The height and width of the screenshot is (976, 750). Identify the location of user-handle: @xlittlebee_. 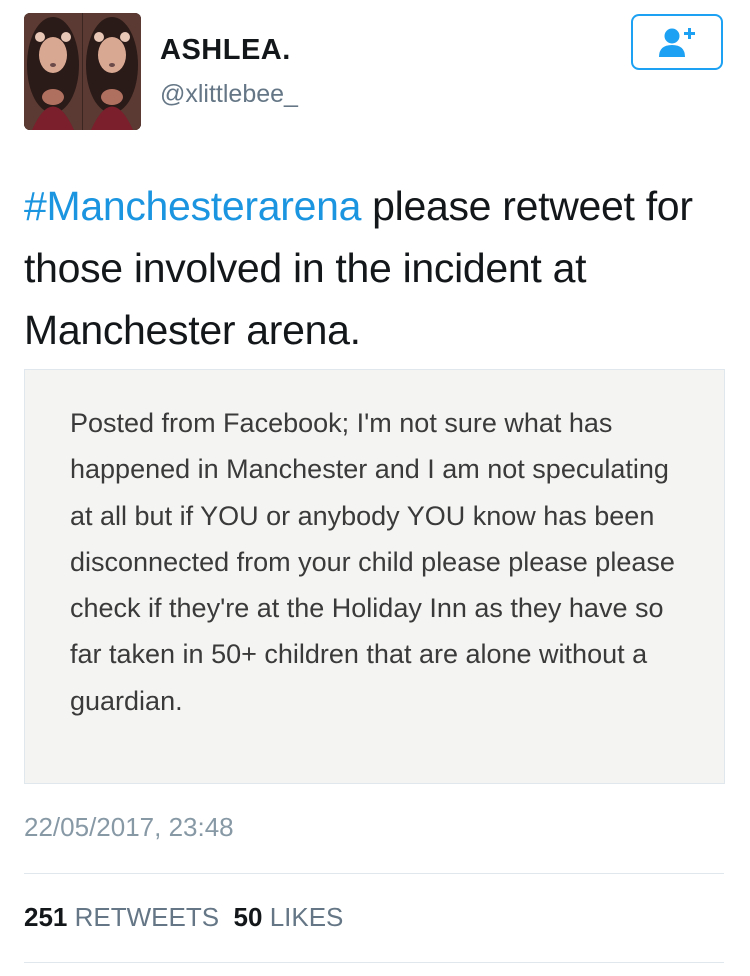
(229, 94).